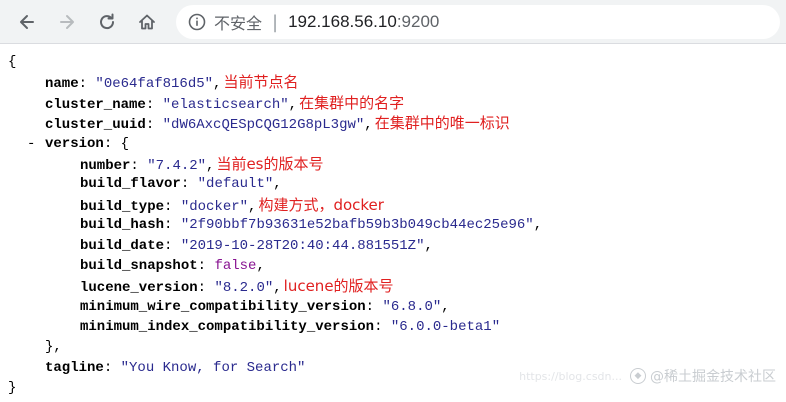 This screenshot has width=786, height=402. Describe the element at coordinates (130, 184) in the screenshot. I see `json-key: build_flavor` at that location.